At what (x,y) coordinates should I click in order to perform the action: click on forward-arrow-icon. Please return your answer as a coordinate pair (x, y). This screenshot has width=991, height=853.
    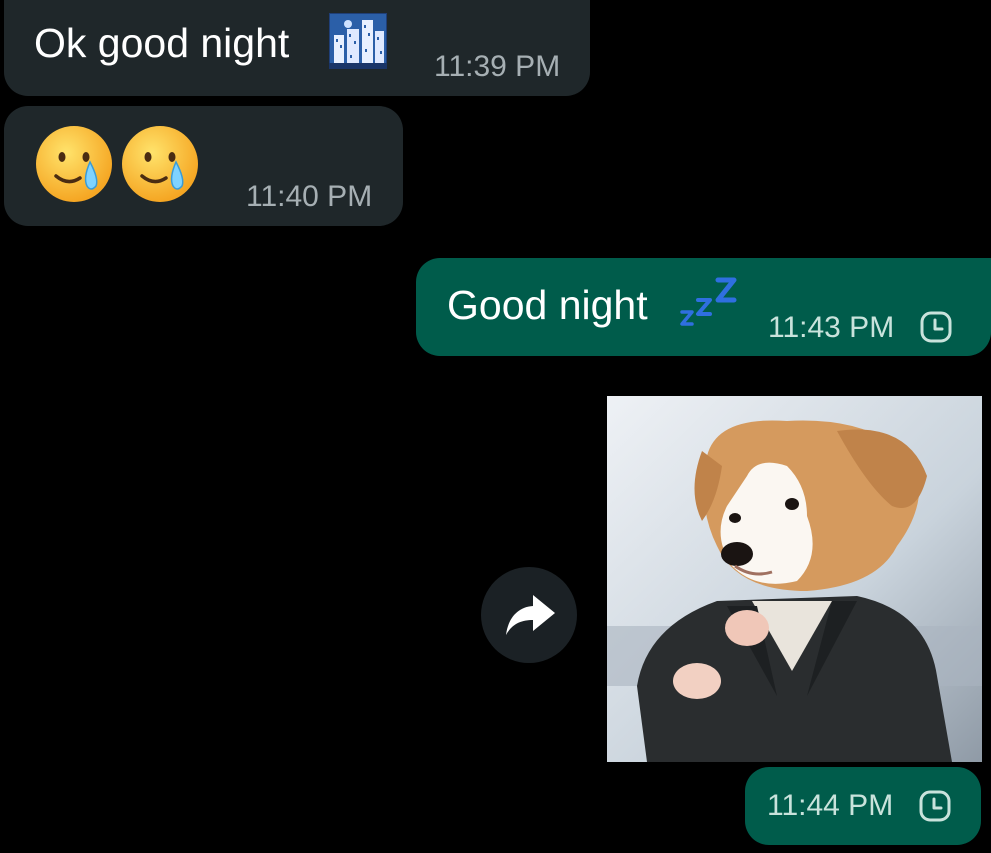
    Looking at the image, I should click on (530, 615).